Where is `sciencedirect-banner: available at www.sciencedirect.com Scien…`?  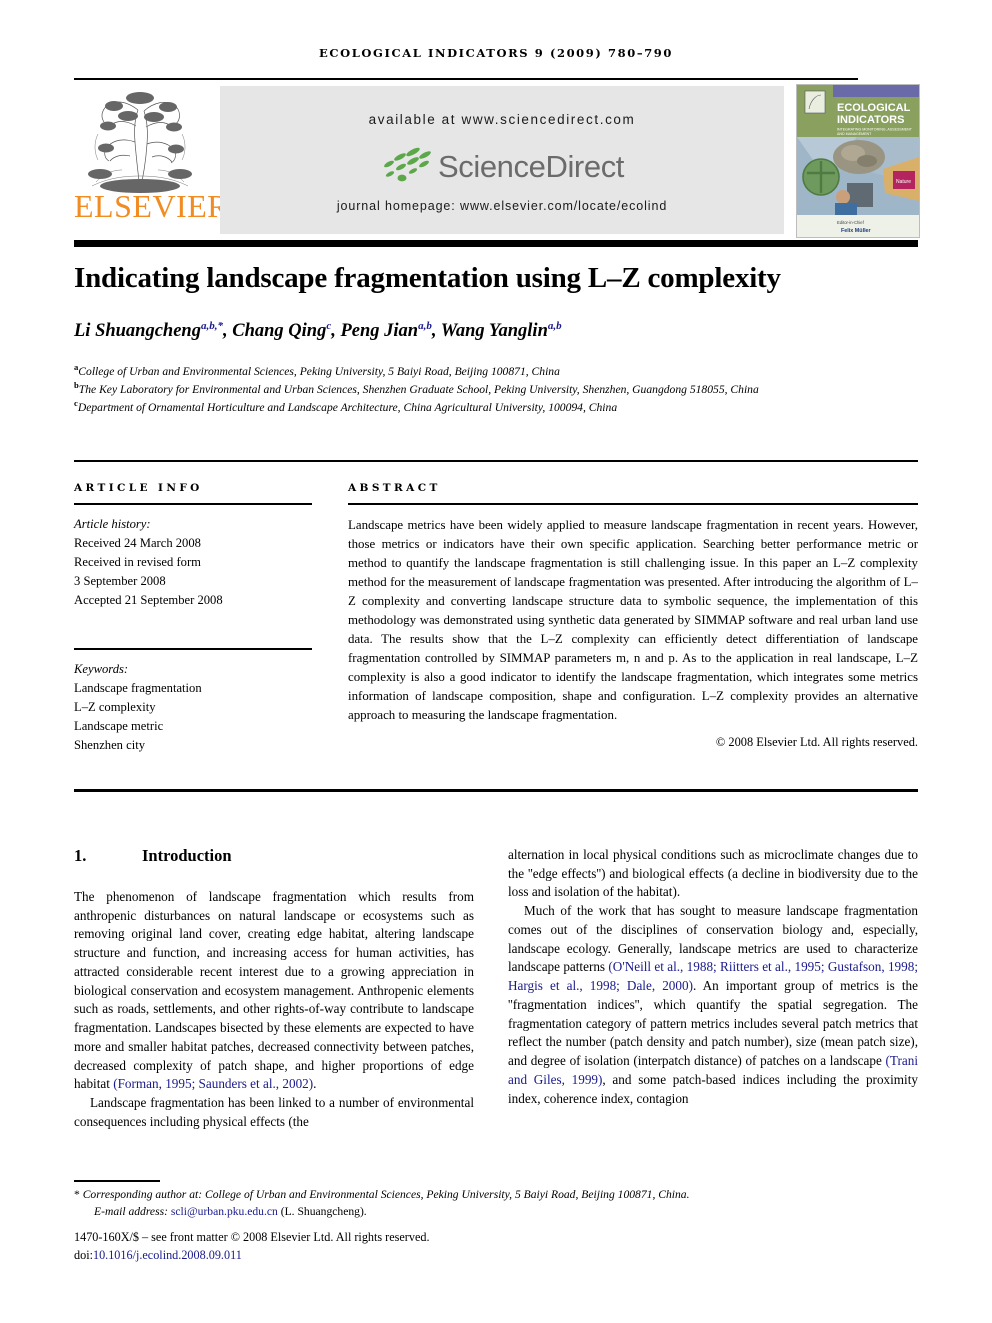
sciencedirect-banner: available at www.sciencedirect.com Scien… is located at coordinates (502, 160).